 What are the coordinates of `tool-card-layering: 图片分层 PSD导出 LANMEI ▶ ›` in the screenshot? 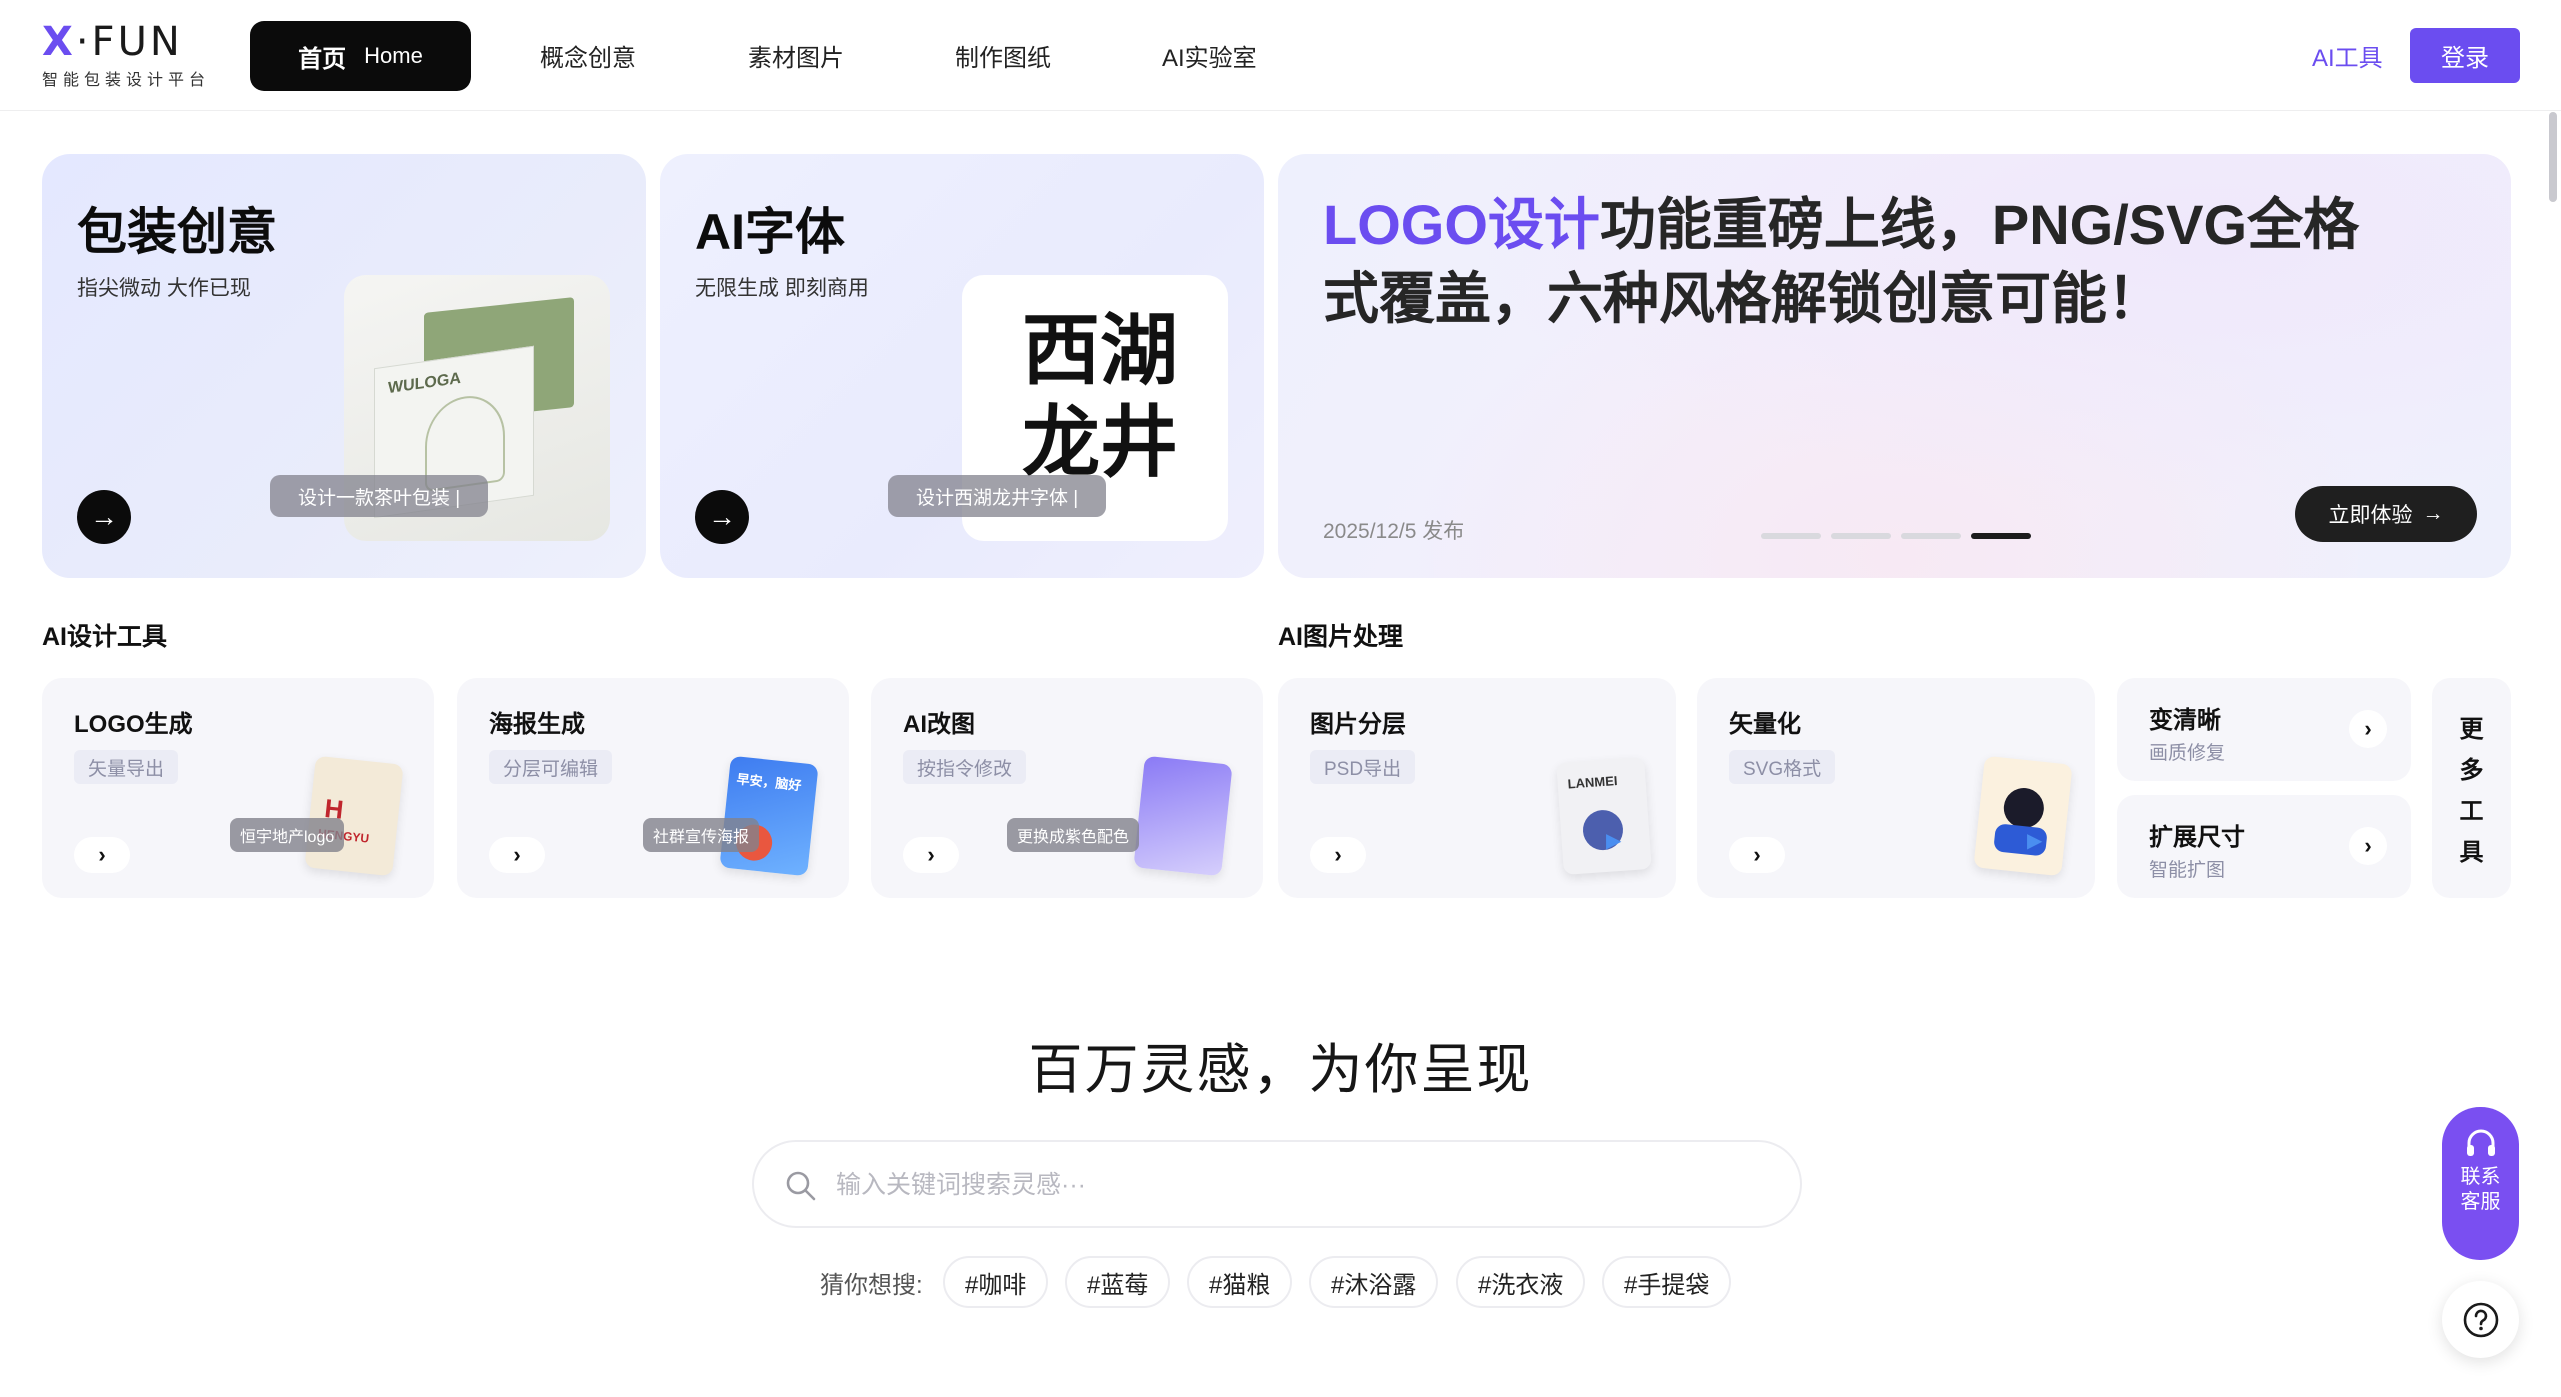 It's located at (1477, 788).